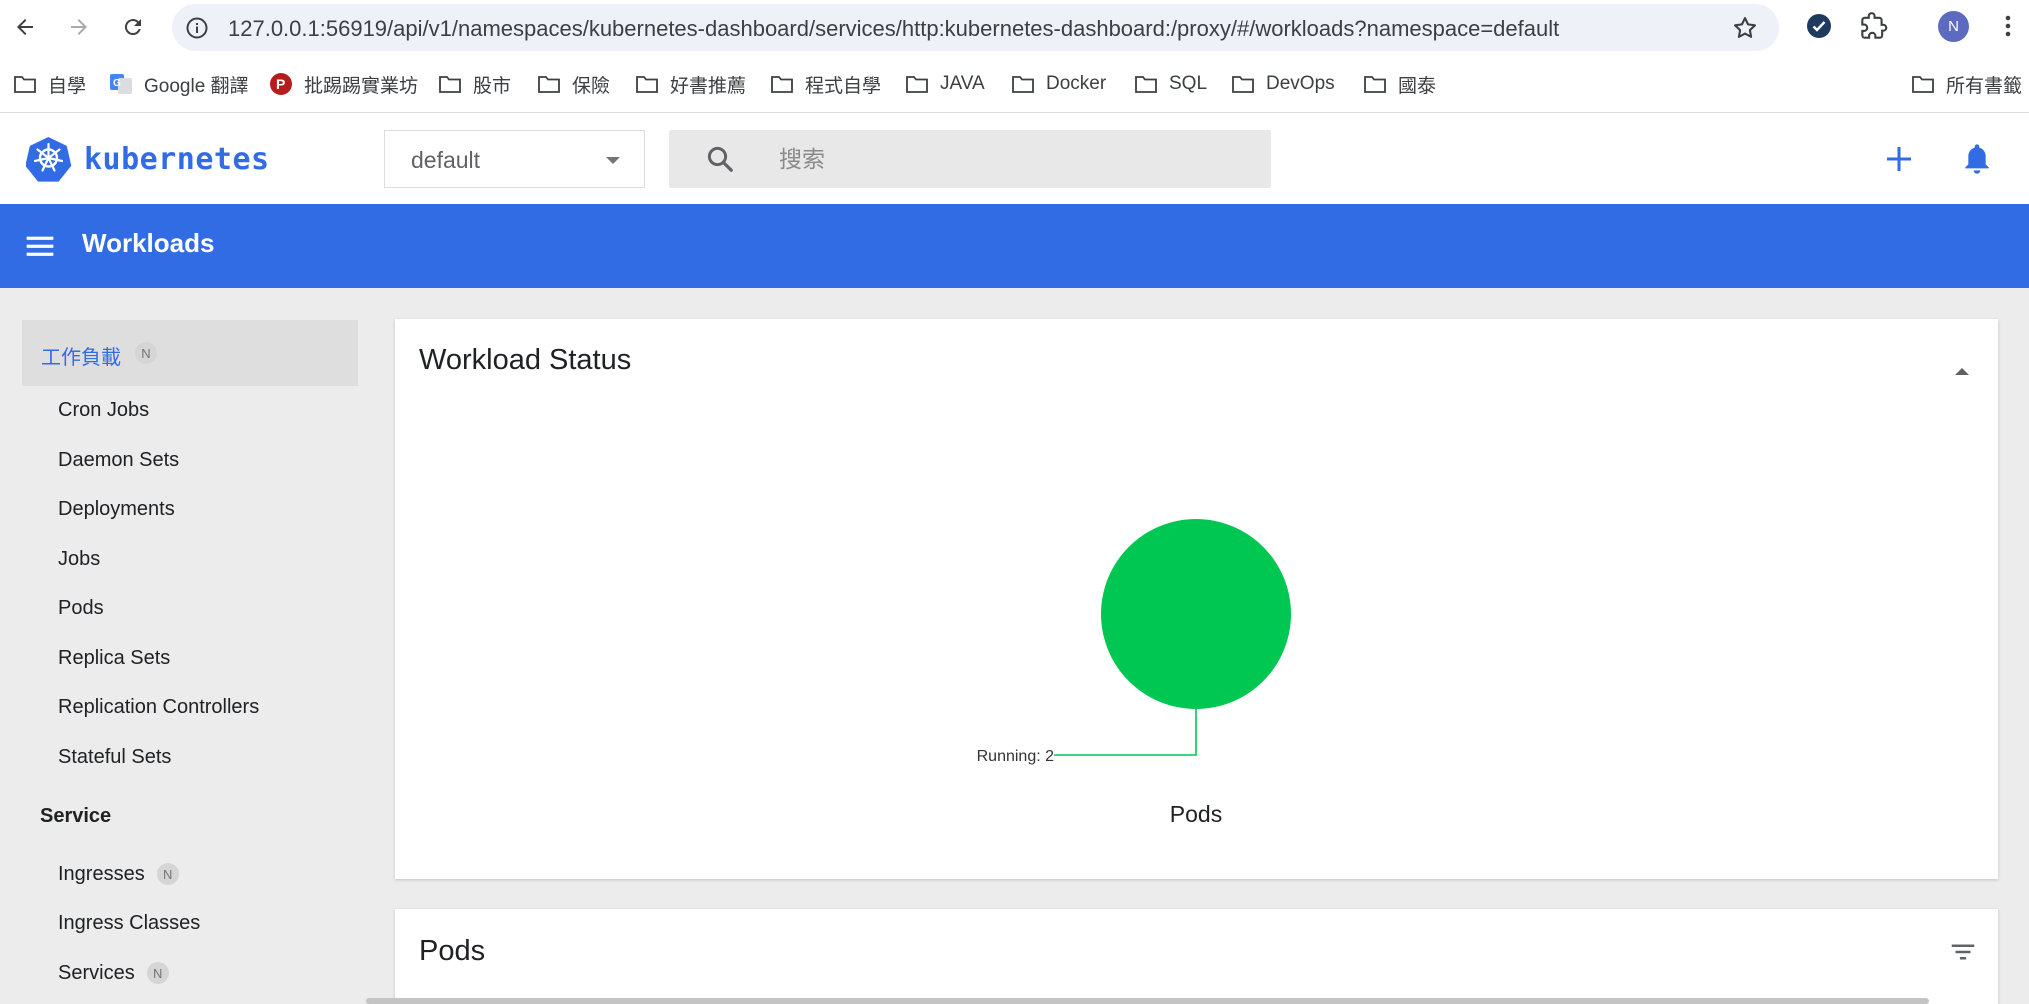 The width and height of the screenshot is (2029, 1004). What do you see at coordinates (96, 972) in the screenshot?
I see `sidebar-item-label: Services` at bounding box center [96, 972].